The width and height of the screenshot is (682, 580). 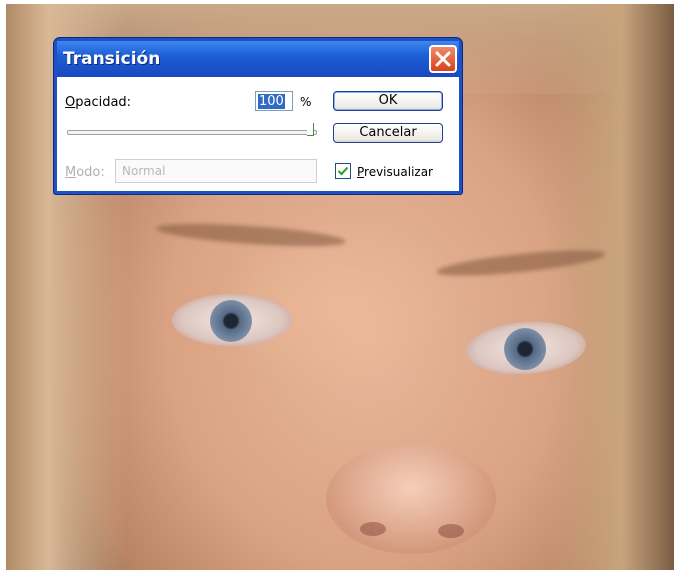 What do you see at coordinates (411, 499) in the screenshot?
I see `nose` at bounding box center [411, 499].